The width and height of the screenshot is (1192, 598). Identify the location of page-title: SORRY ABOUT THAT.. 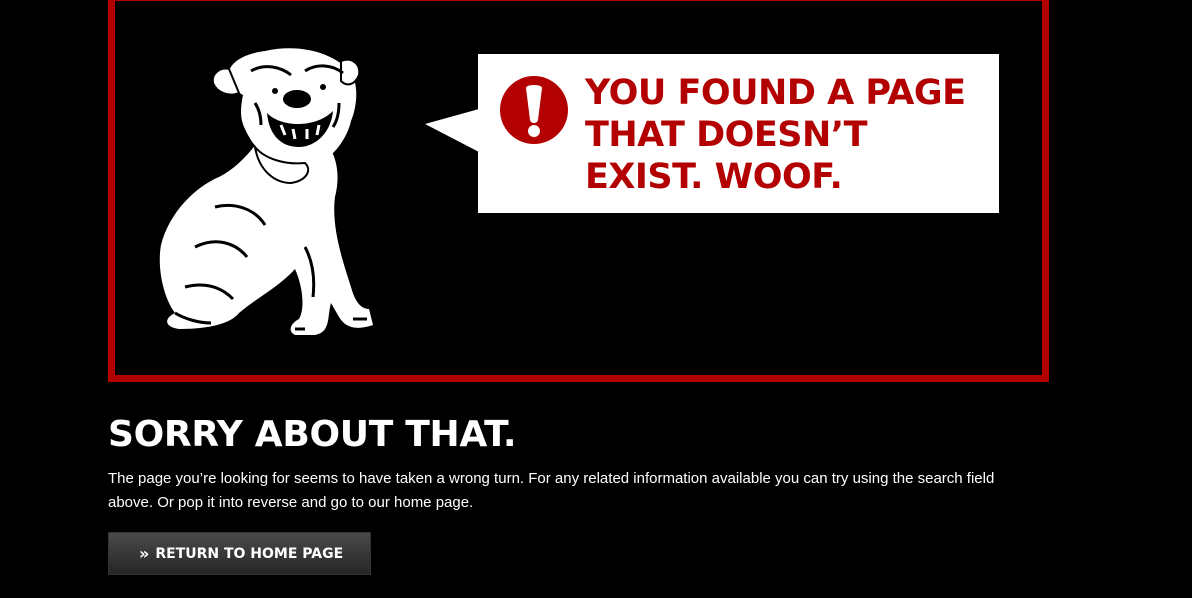
(312, 434).